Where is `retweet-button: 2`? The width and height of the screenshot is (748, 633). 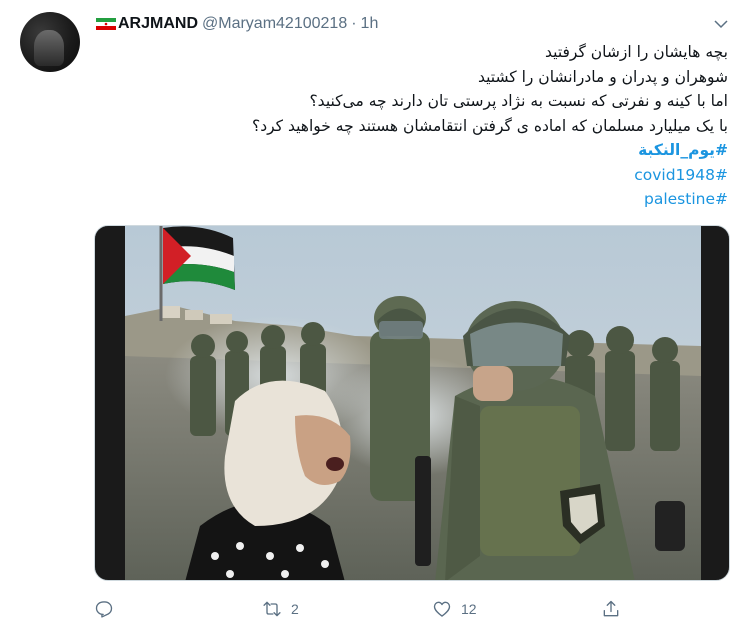
retweet-button: 2 is located at coordinates (280, 609).